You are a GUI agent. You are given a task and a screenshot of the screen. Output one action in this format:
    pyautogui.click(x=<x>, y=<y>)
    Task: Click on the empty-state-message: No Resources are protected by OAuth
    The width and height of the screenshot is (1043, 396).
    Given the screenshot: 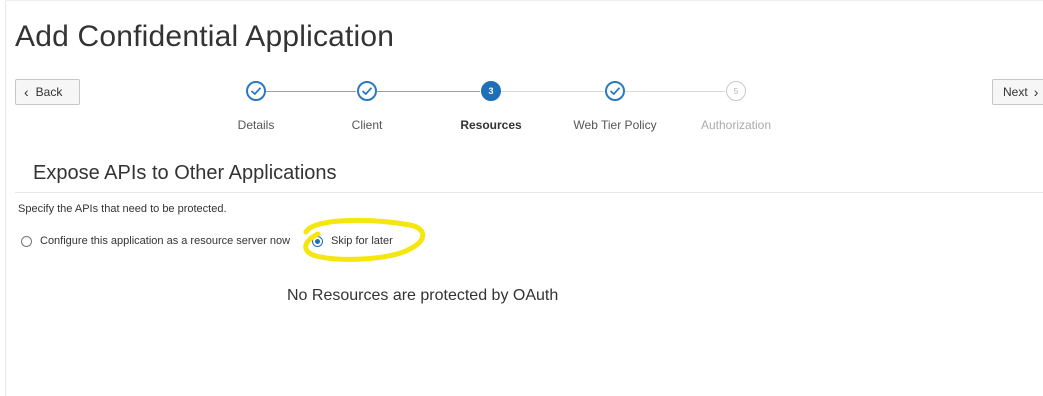 What is the action you would take?
    pyautogui.click(x=423, y=295)
    